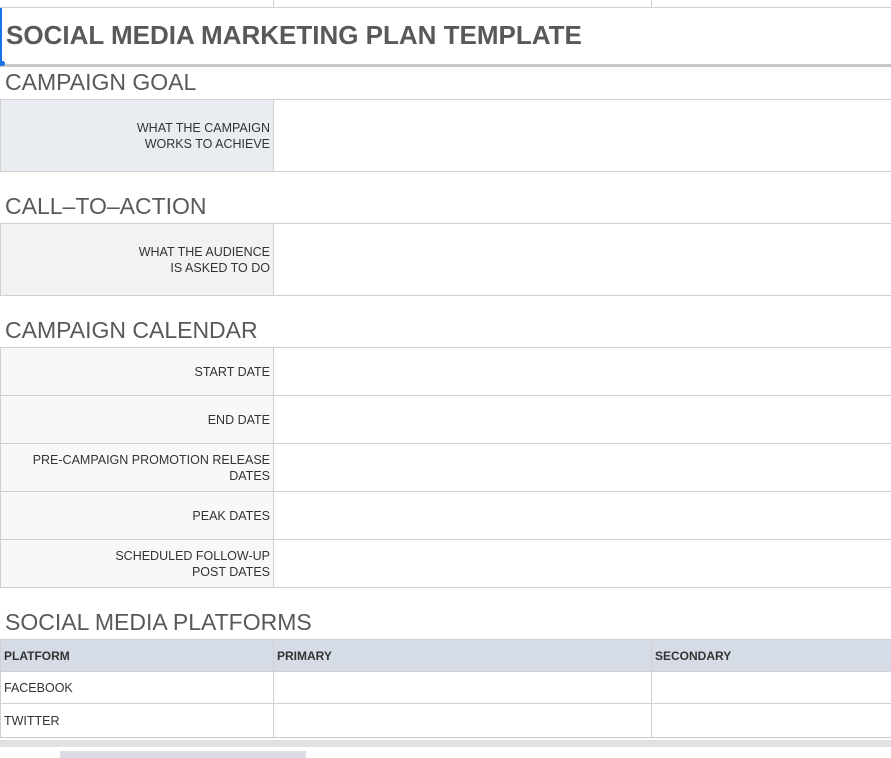 The image size is (891, 758). I want to click on label-line: DATES, so click(249, 475).